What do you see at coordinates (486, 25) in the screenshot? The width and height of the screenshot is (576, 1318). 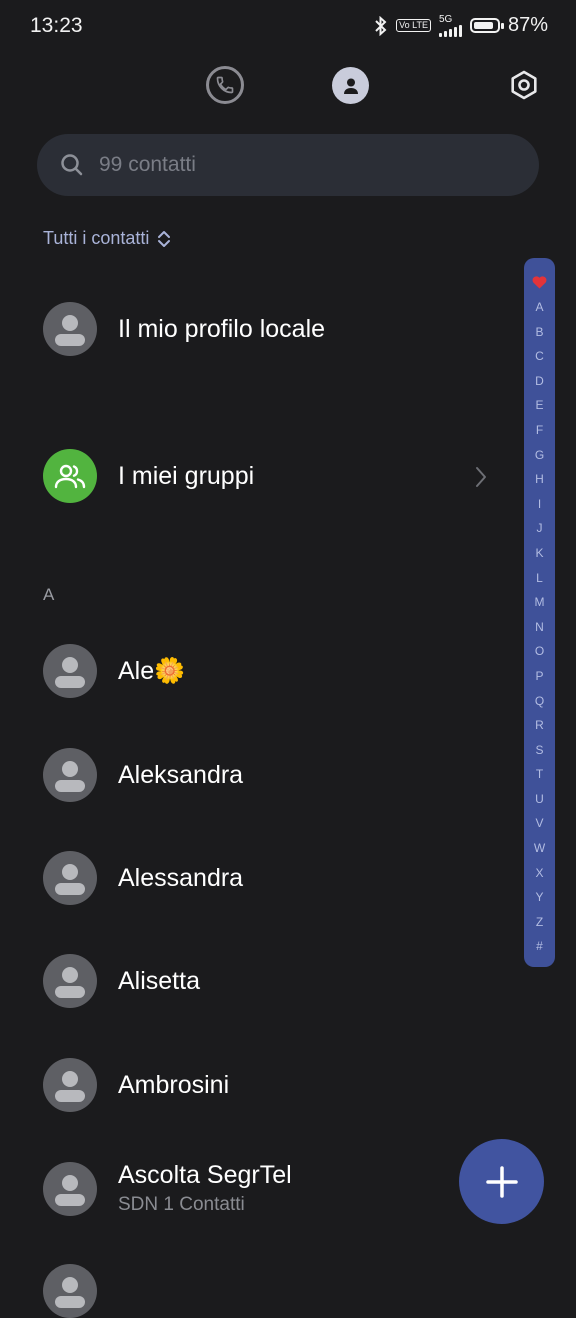 I see `battery-icon` at bounding box center [486, 25].